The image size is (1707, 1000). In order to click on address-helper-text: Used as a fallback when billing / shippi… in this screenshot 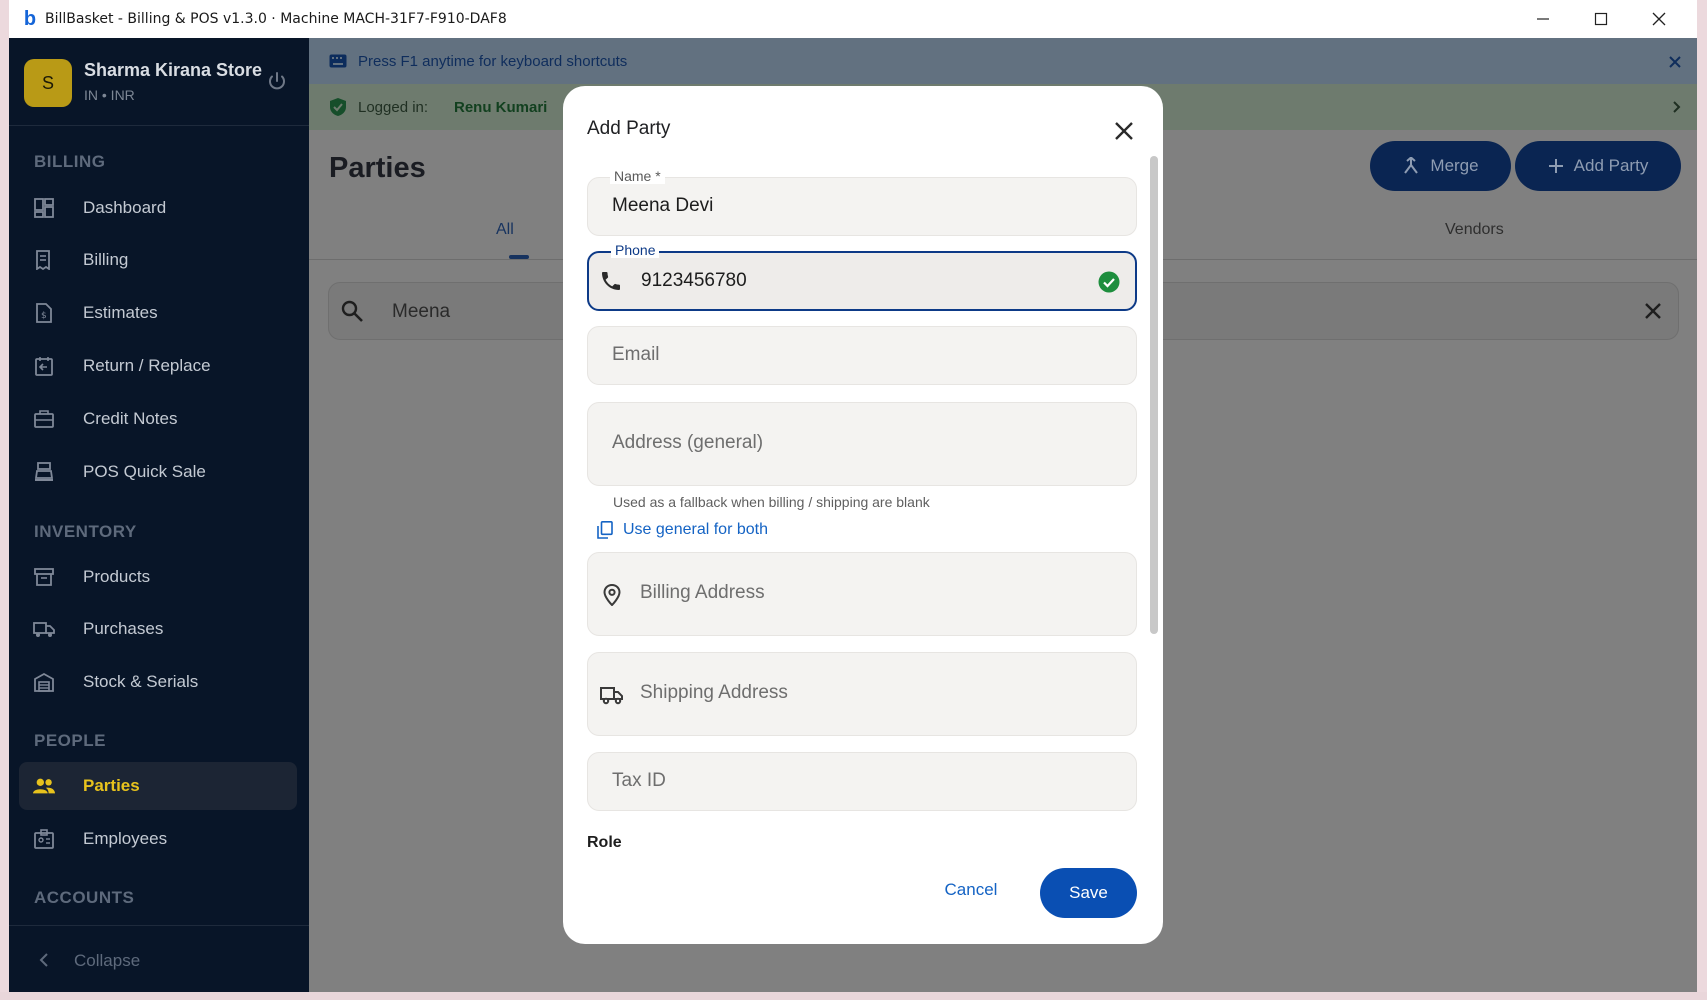, I will do `click(771, 502)`.